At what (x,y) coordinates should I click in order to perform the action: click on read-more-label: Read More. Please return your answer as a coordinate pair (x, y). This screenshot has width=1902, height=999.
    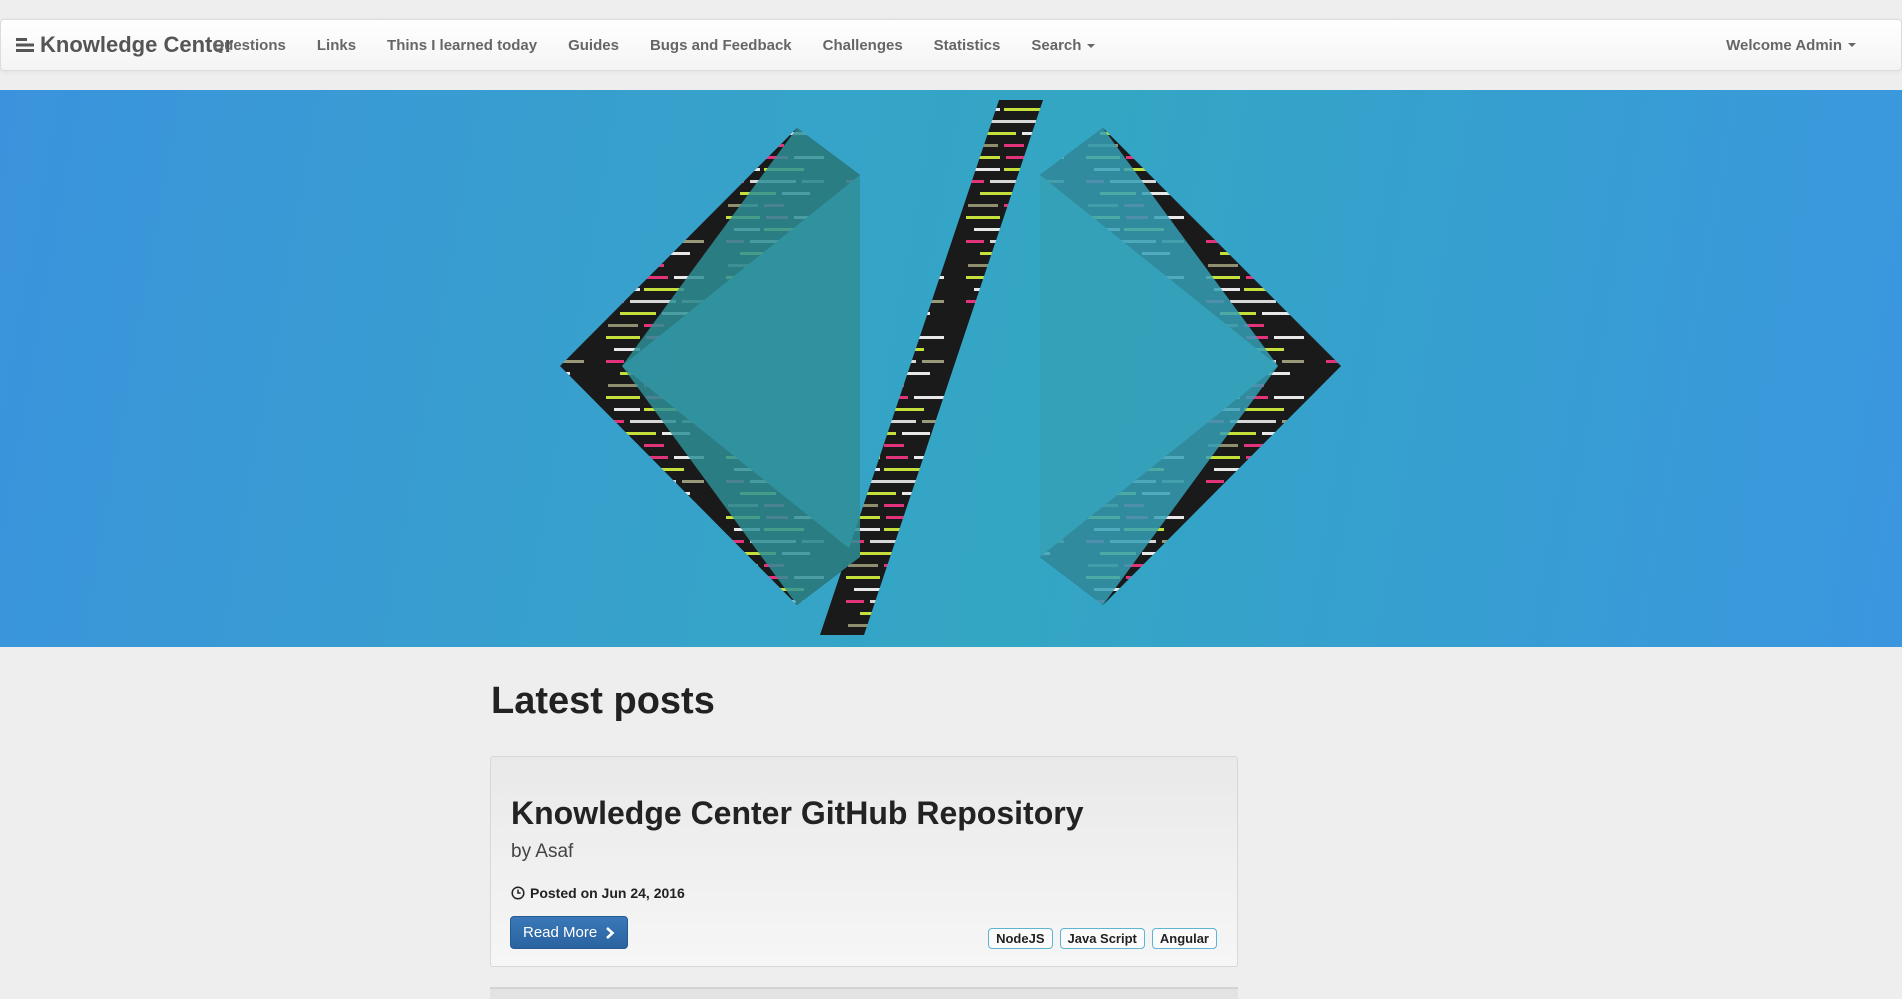
    Looking at the image, I should click on (560, 932).